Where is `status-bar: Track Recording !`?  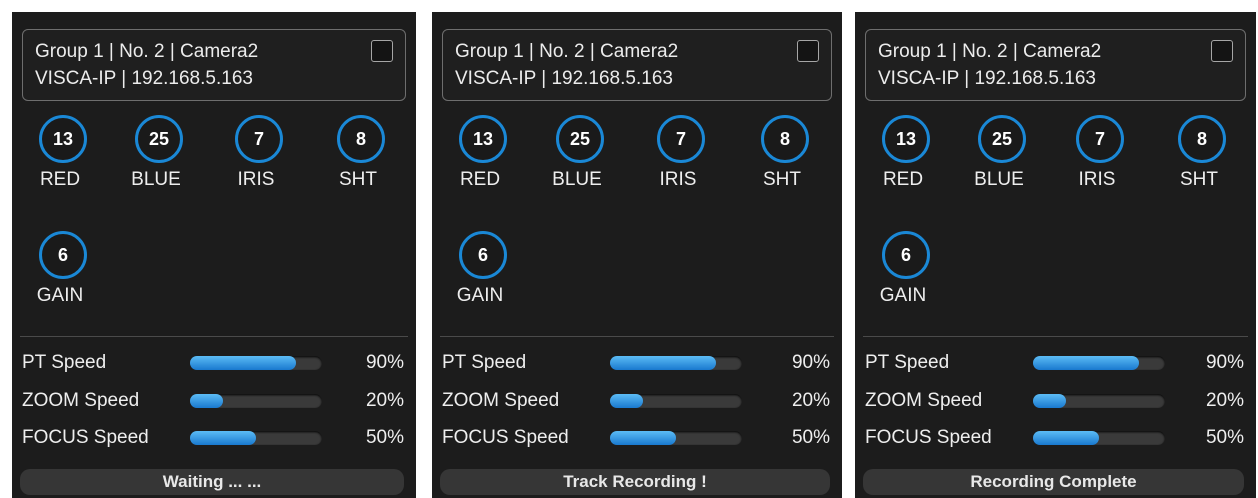 status-bar: Track Recording ! is located at coordinates (635, 482).